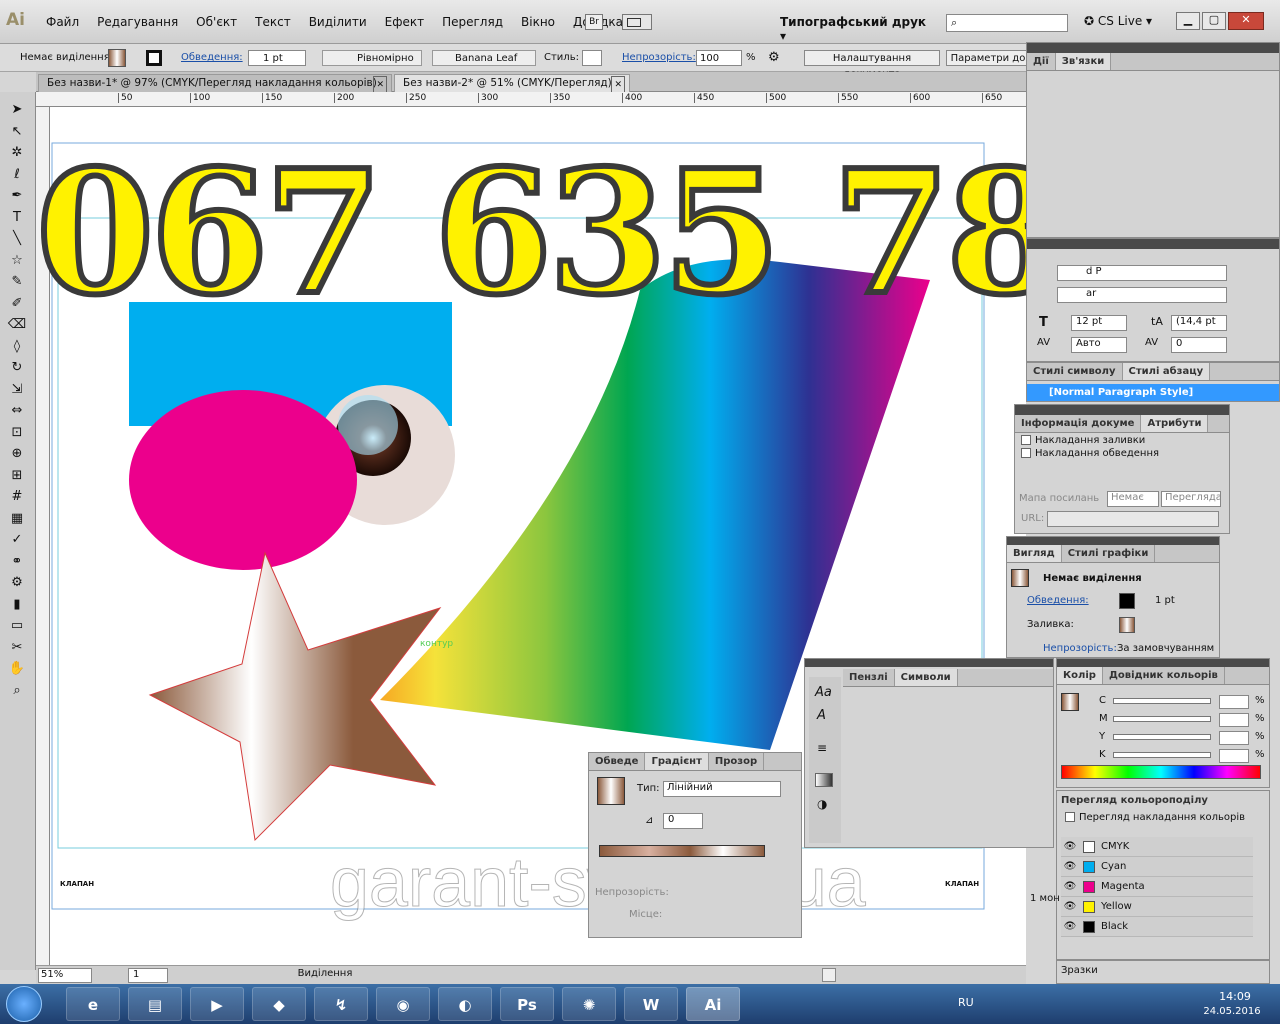  What do you see at coordinates (719, 58) in the screenshot?
I see `opacity-field: 100` at bounding box center [719, 58].